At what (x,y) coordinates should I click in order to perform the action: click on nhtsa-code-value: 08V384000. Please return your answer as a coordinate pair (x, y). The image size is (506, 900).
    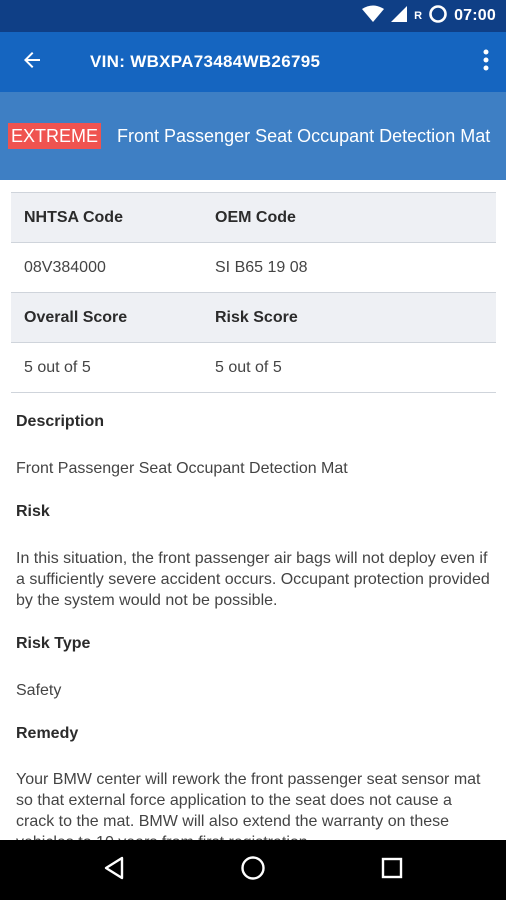
    Looking at the image, I should click on (65, 267).